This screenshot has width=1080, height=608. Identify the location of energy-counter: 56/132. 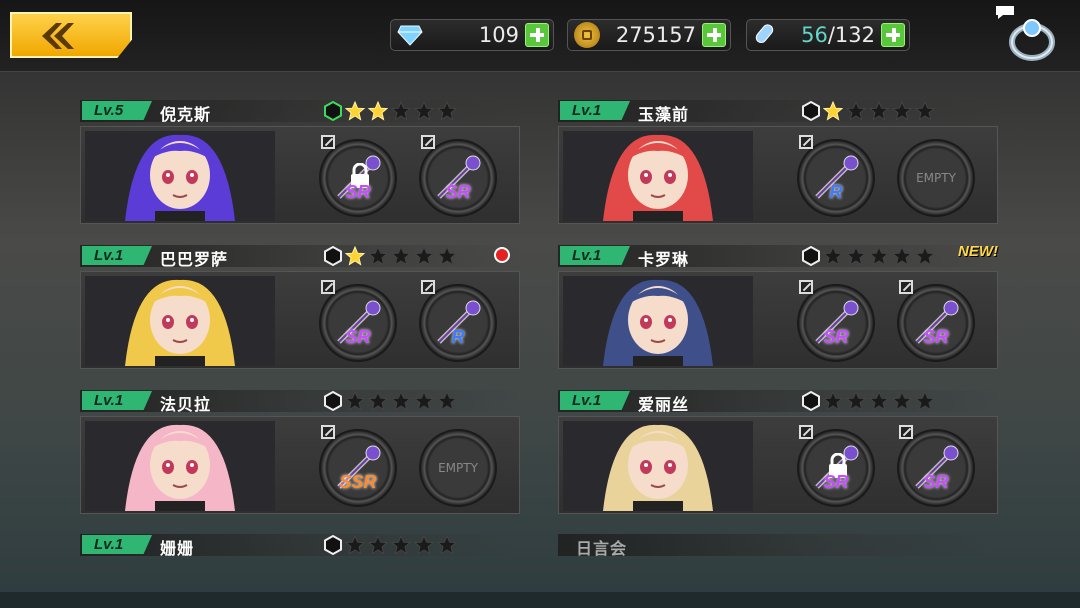
(828, 35).